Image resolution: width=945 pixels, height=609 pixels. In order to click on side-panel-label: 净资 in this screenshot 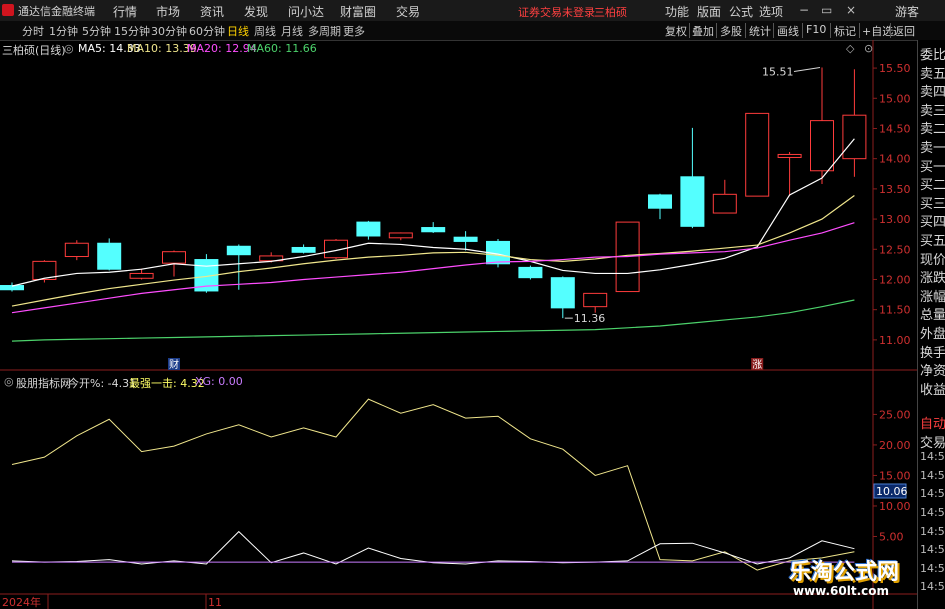, I will do `click(932, 372)`.